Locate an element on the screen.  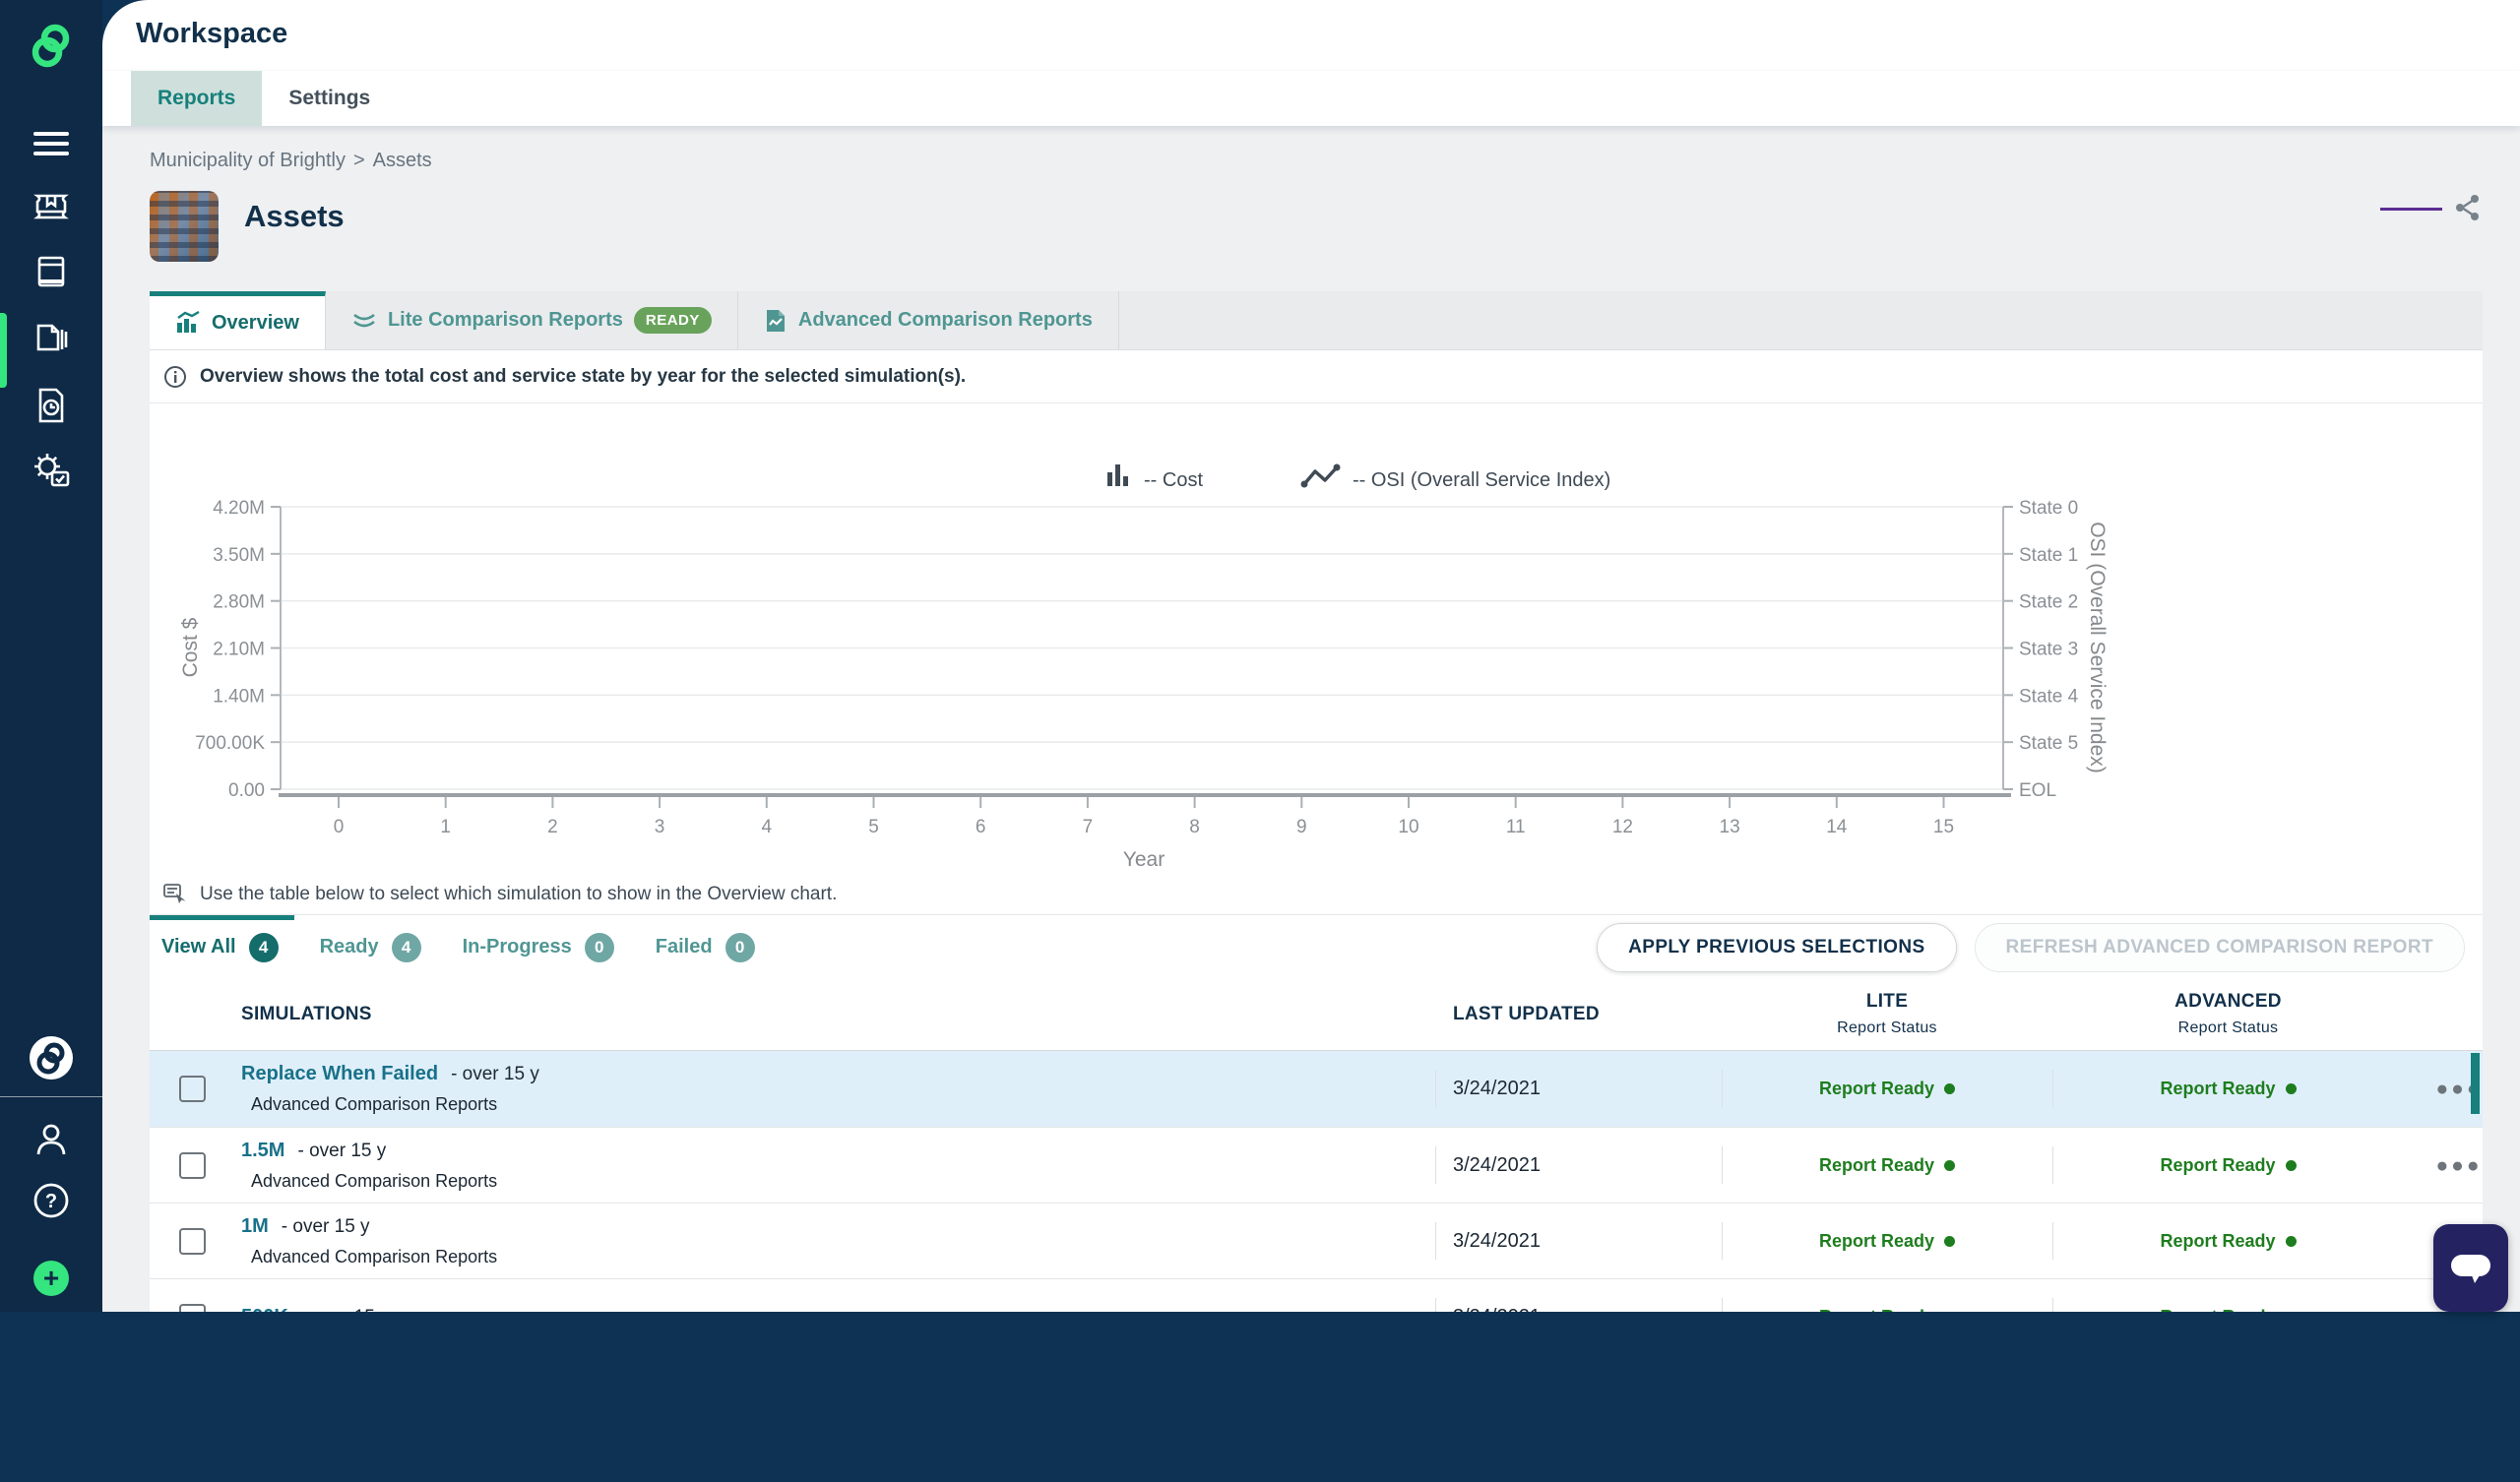
chat-launcher-button is located at coordinates (2470, 1268).